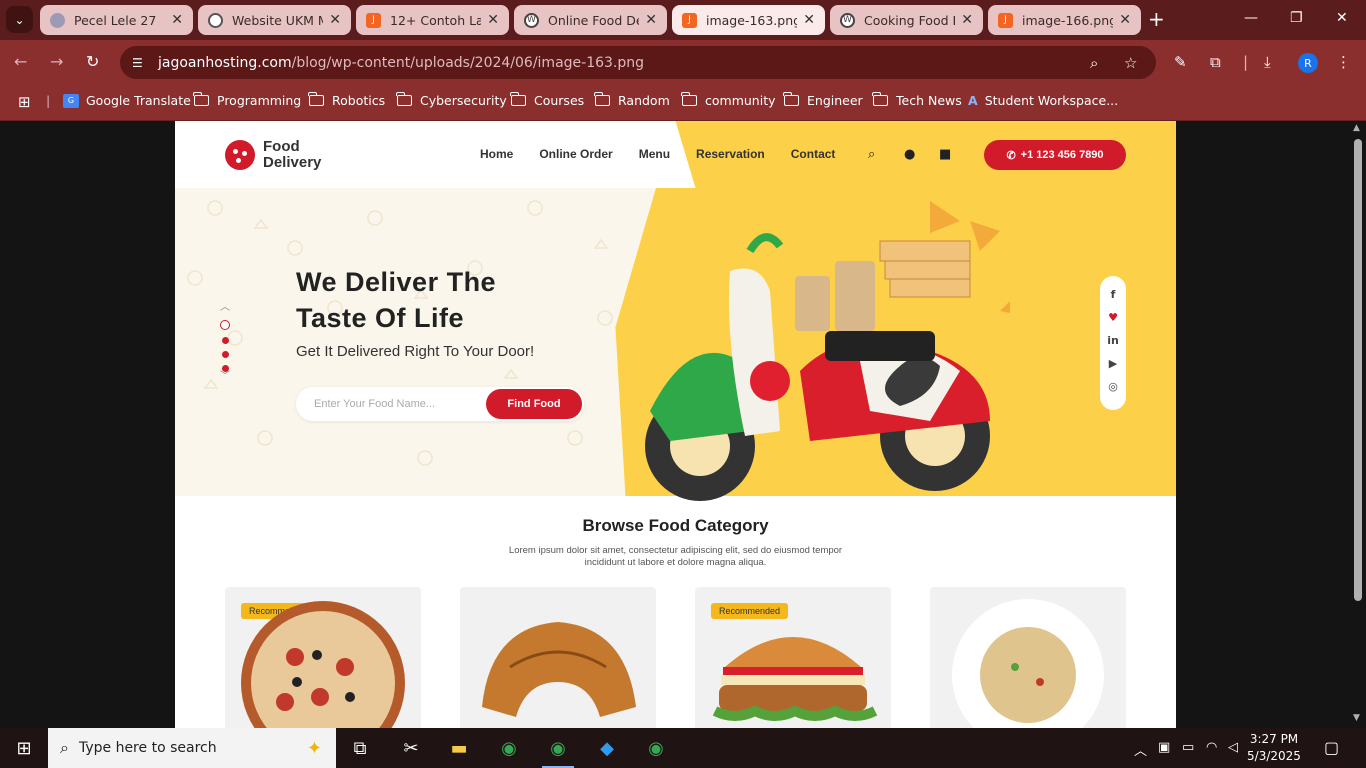 This screenshot has width=1366, height=768. I want to click on chevron-up-icon: ︿, so click(1140, 749).